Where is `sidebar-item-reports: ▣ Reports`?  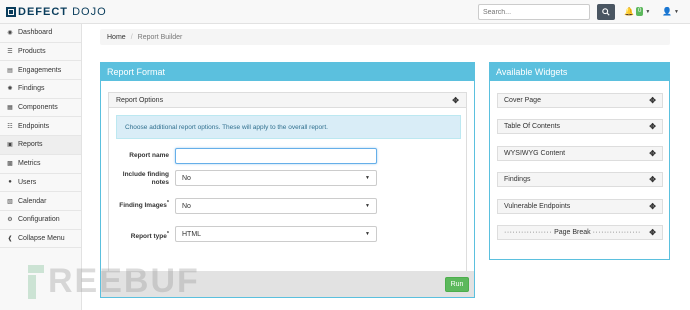
sidebar-item-reports: ▣ Reports is located at coordinates (40, 145).